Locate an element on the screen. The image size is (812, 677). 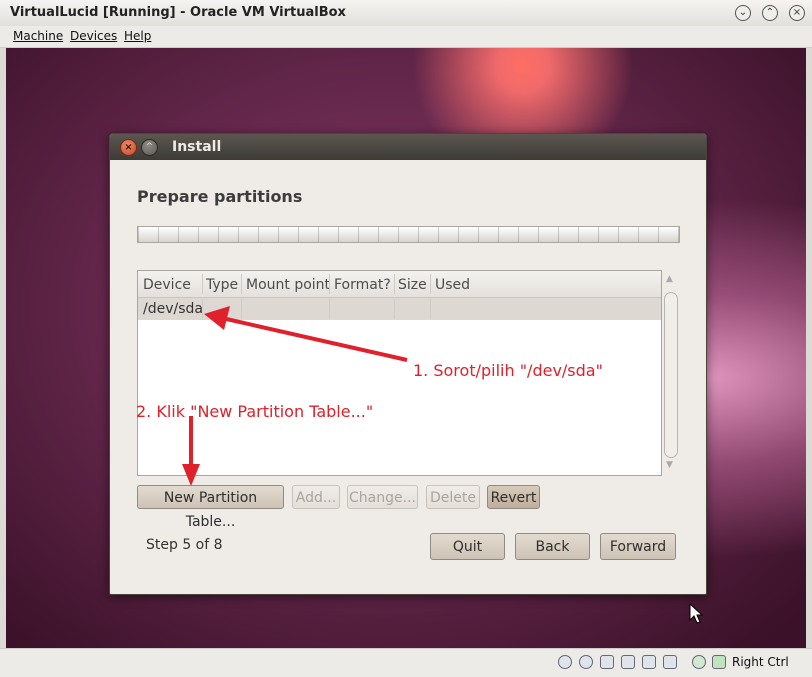
hard-disk-icon is located at coordinates (565, 662).